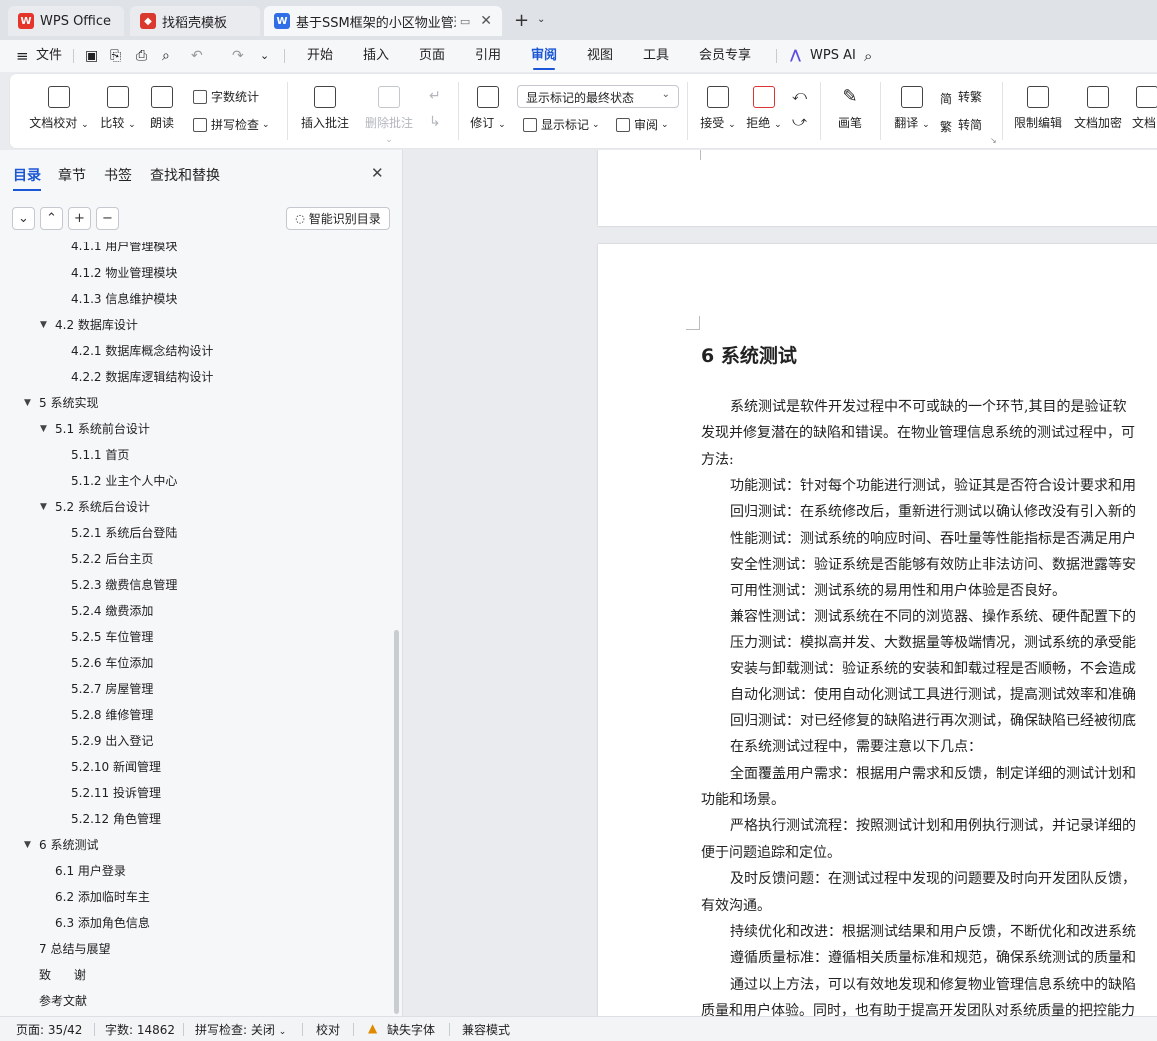 The height and width of the screenshot is (1041, 1157). Describe the element at coordinates (124, 273) in the screenshot. I see `toc-item: 4.1.2 物业管理模块` at that location.